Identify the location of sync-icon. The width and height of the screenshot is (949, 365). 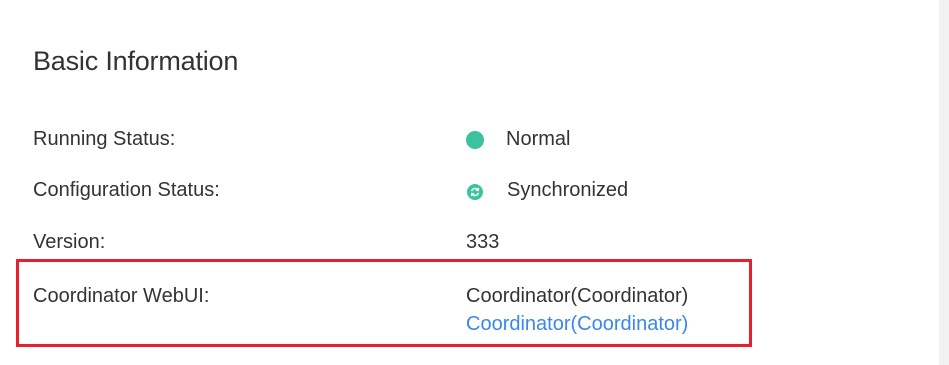
(475, 191).